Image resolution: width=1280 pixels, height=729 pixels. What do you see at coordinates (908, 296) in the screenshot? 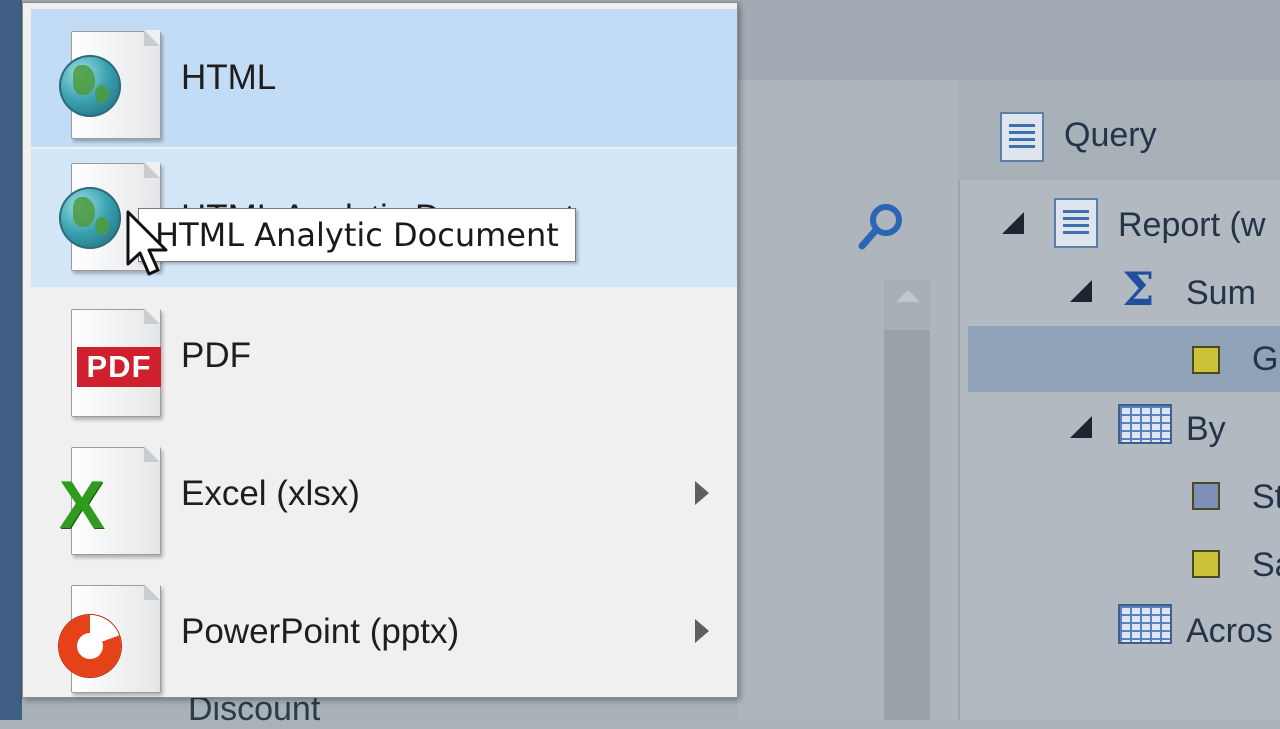
I see `scroll-up-icon` at bounding box center [908, 296].